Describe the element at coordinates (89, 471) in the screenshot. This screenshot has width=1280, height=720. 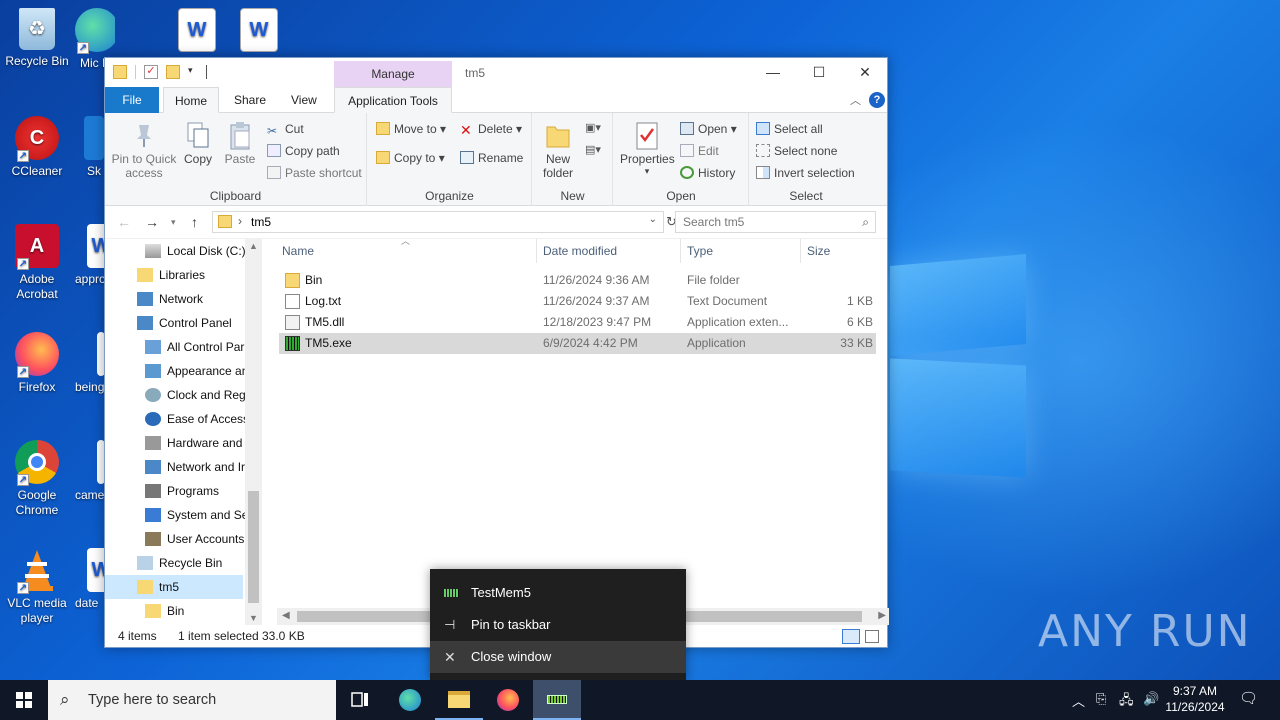
I see `desktop-icon-came: came` at that location.